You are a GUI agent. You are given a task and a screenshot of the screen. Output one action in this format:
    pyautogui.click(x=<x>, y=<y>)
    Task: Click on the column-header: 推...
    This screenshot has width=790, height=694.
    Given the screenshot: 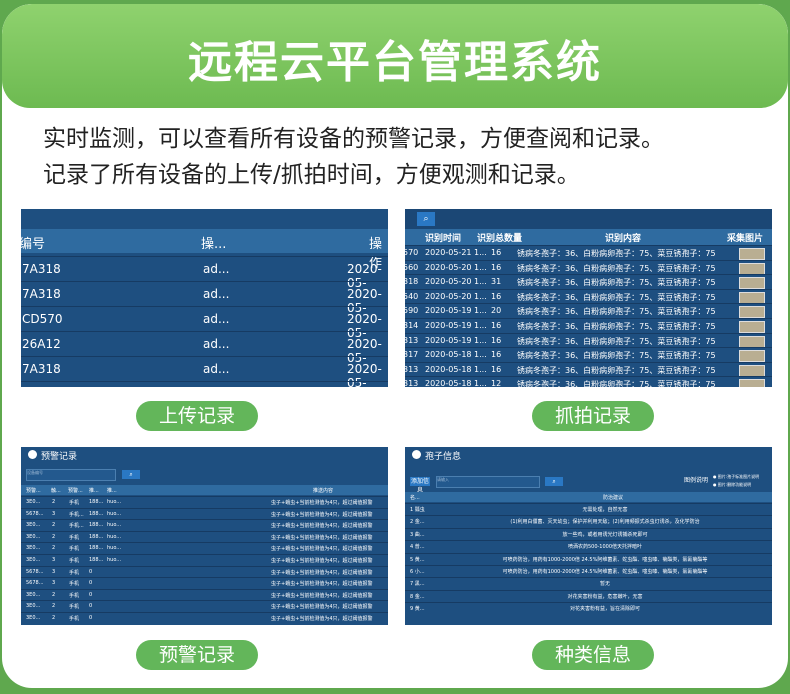 What is the action you would take?
    pyautogui.click(x=112, y=491)
    